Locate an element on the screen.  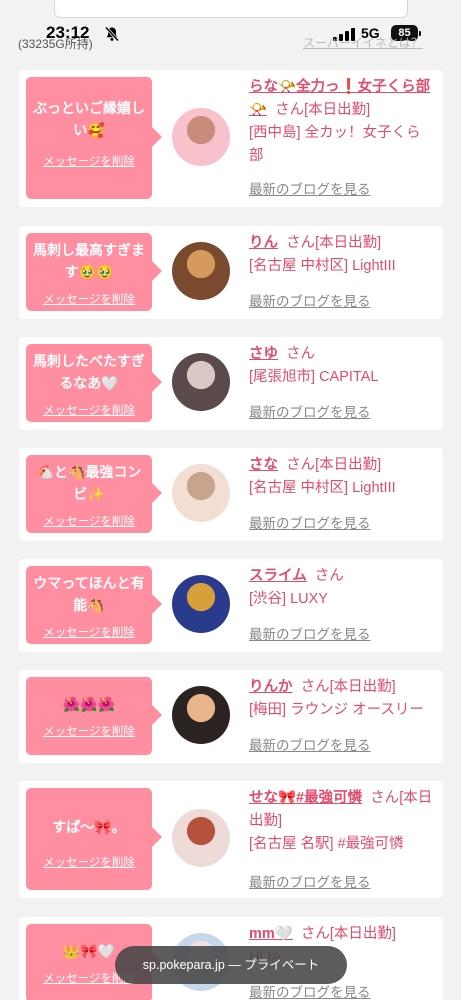
message-bubble: 馬刺し最高すぎます🥹🥹 メッセージを削除 is located at coordinates (94, 272).